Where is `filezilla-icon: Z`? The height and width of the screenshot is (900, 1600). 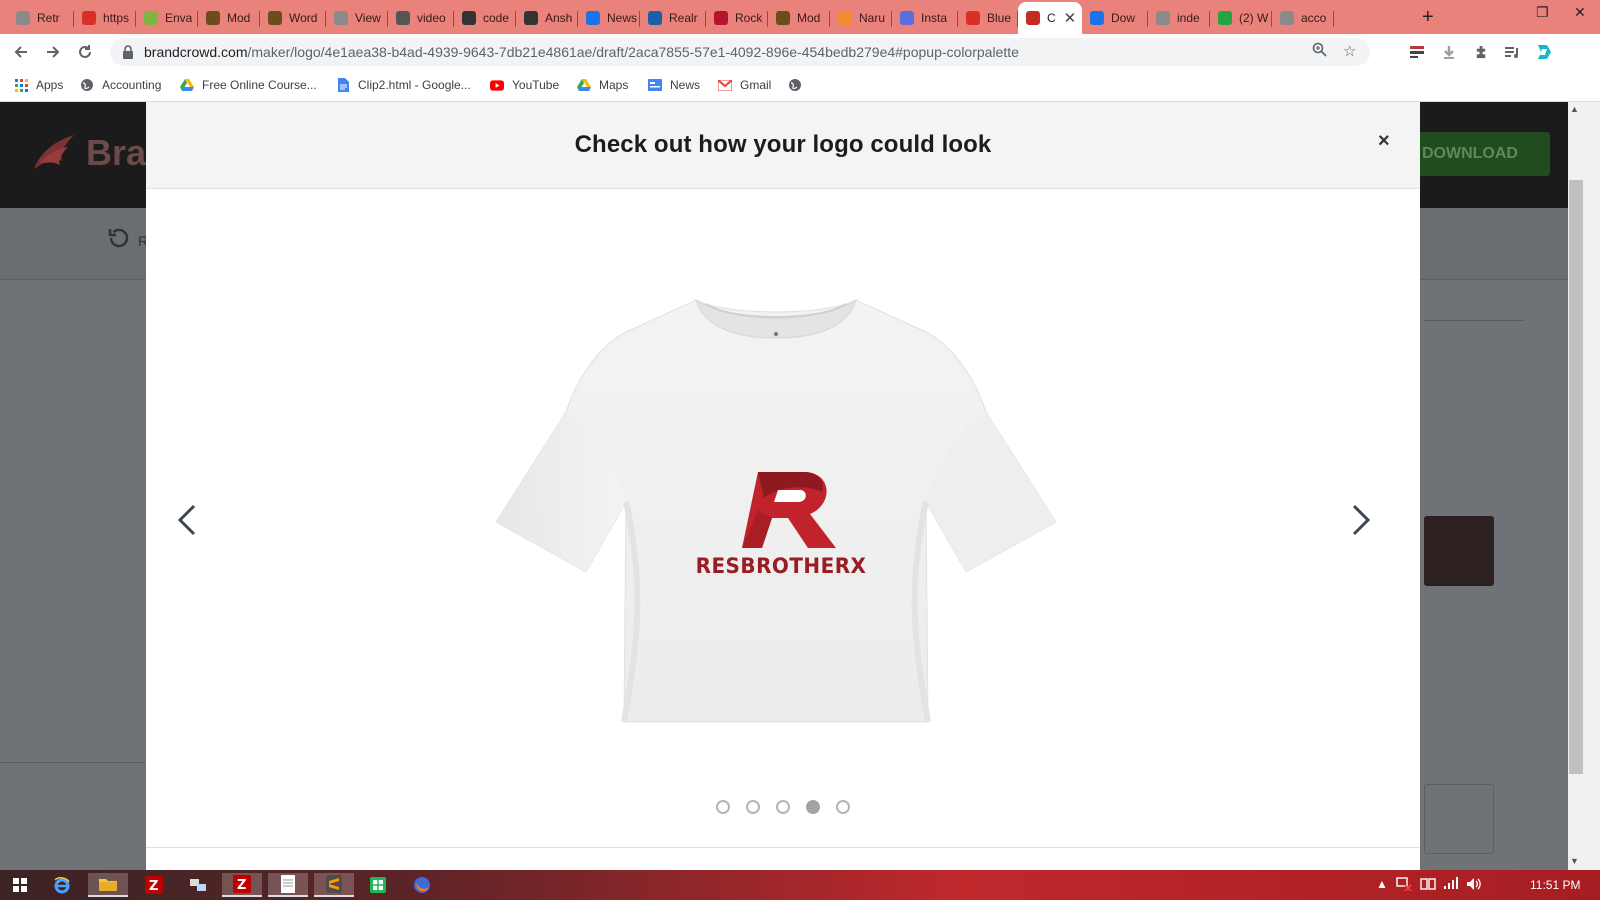
filezilla-icon: Z is located at coordinates (154, 885).